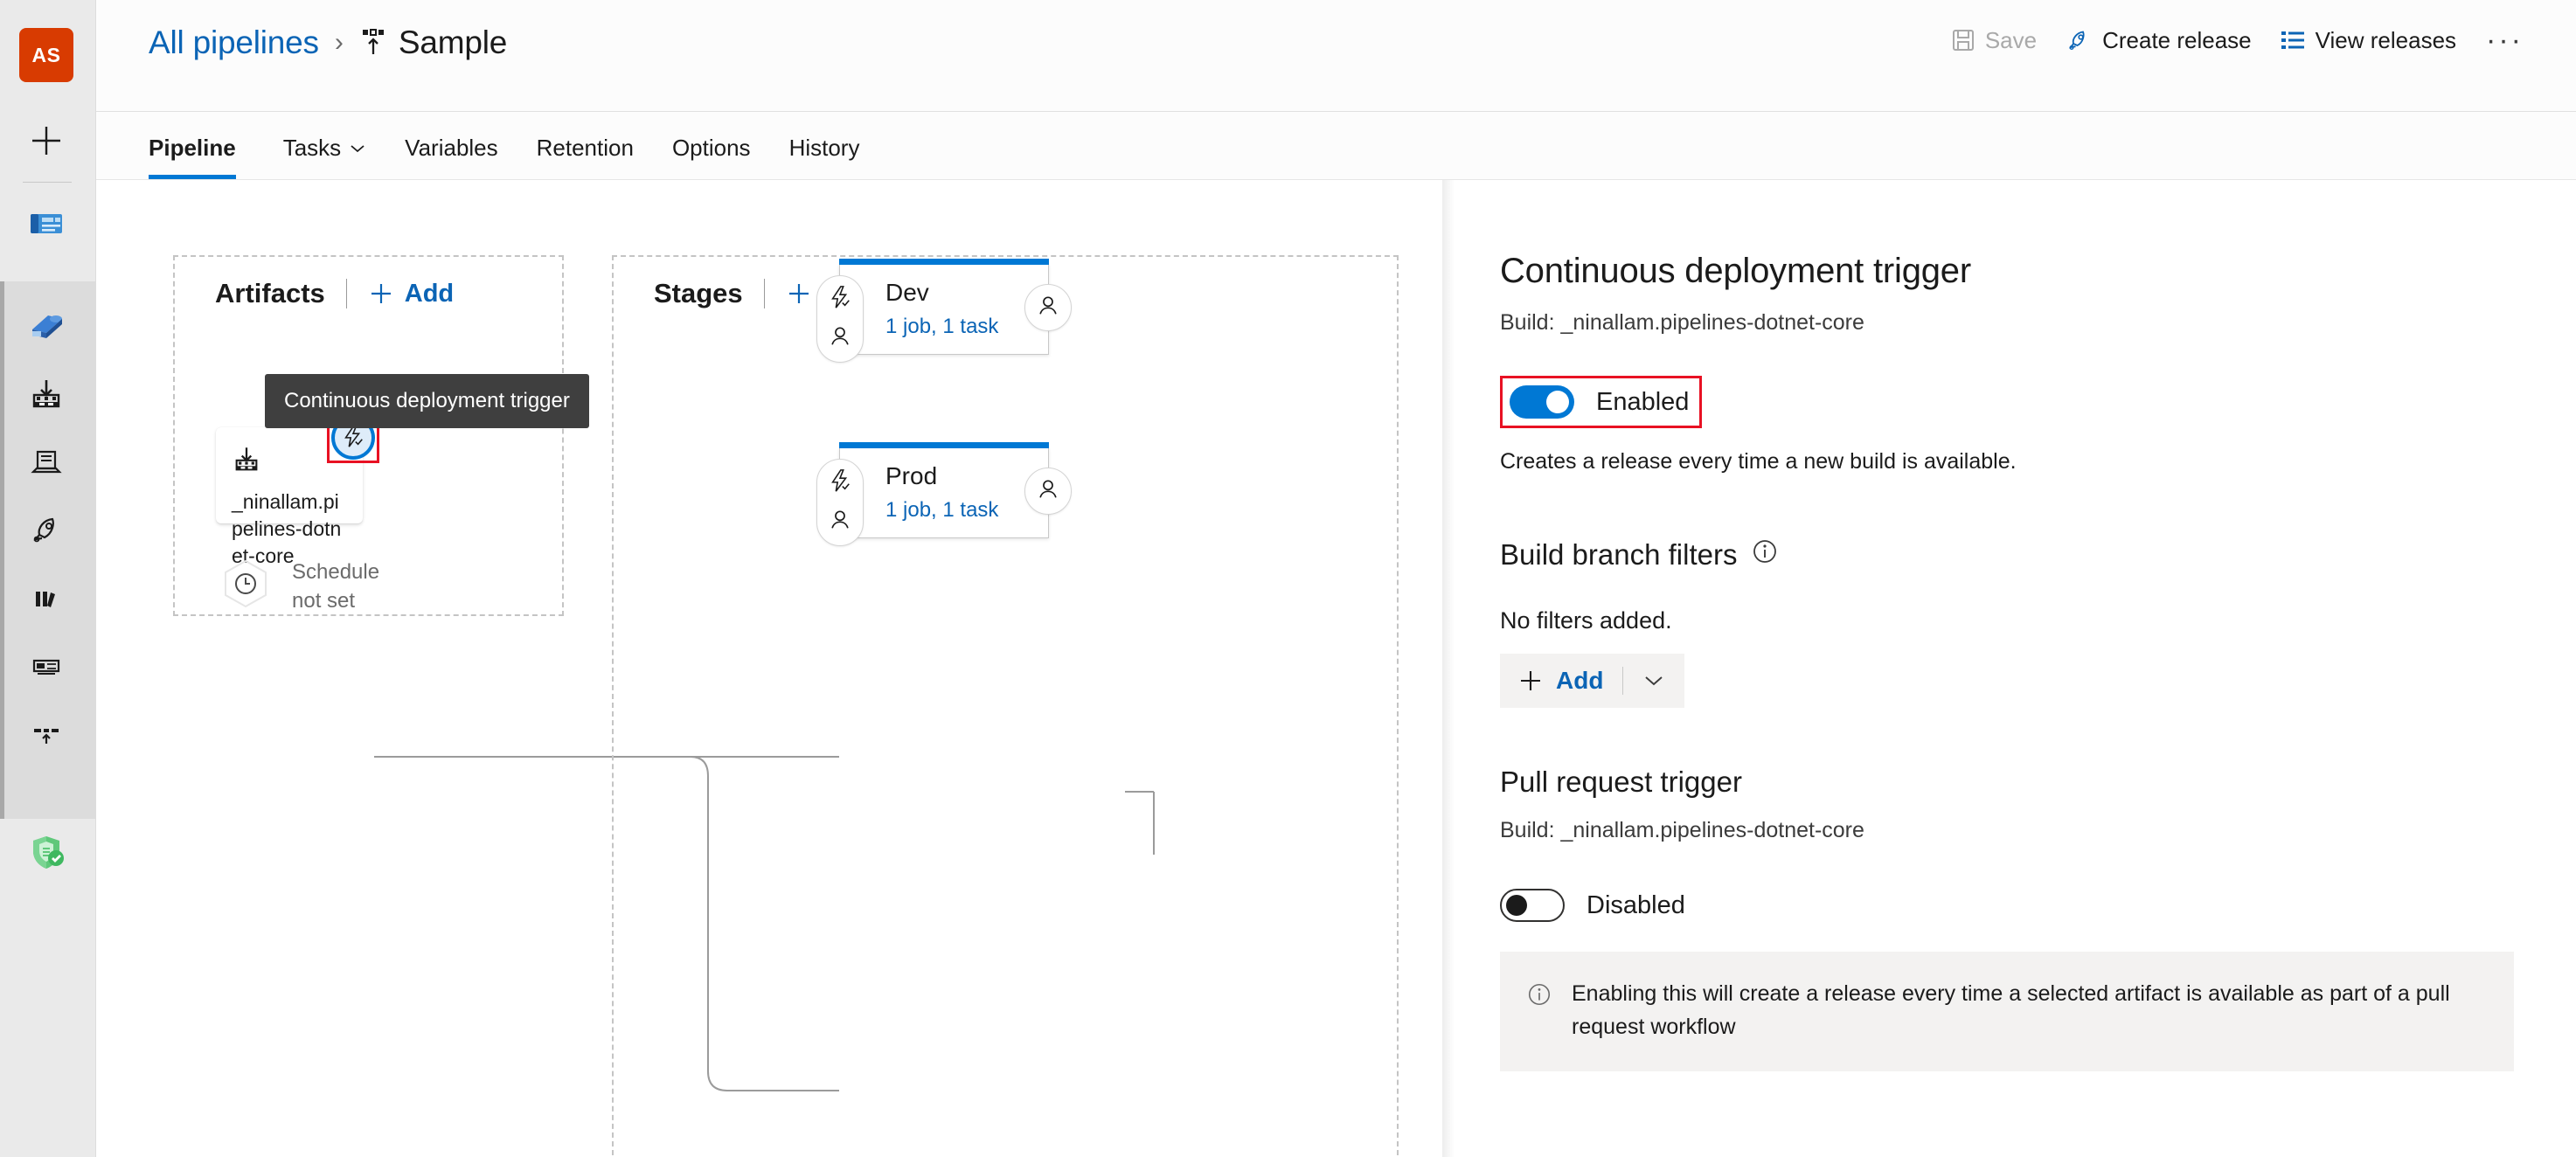 This screenshot has height=1157, width=2576. I want to click on cd-enabled-toggle, so click(1542, 402).